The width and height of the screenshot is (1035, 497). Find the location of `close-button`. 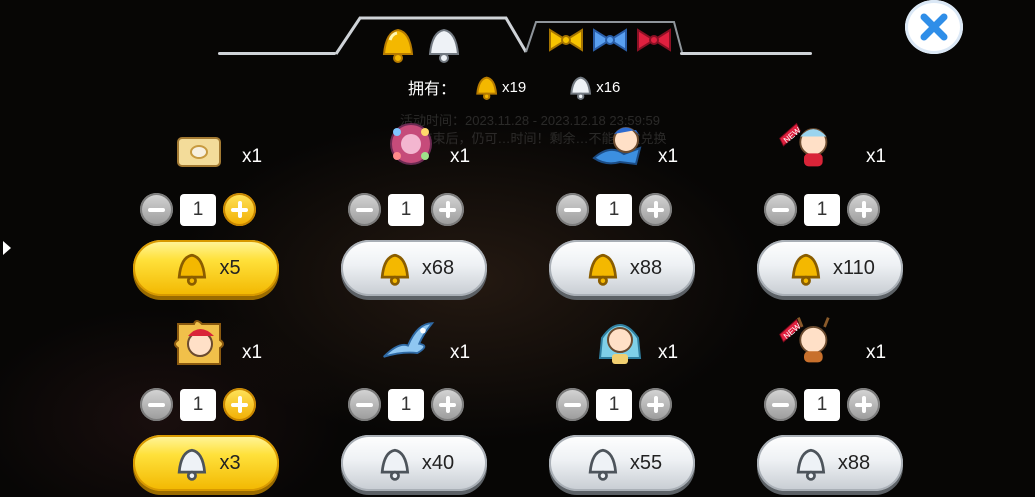

close-button is located at coordinates (934, 27).